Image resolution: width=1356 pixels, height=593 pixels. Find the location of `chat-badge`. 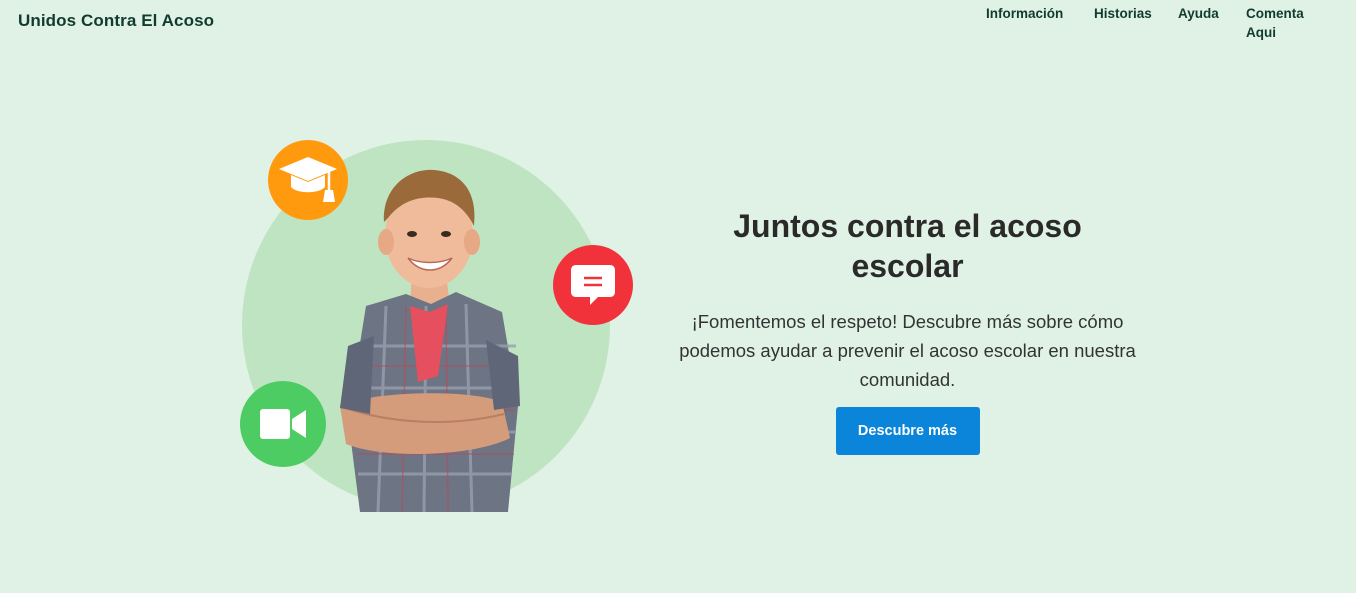

chat-badge is located at coordinates (593, 285).